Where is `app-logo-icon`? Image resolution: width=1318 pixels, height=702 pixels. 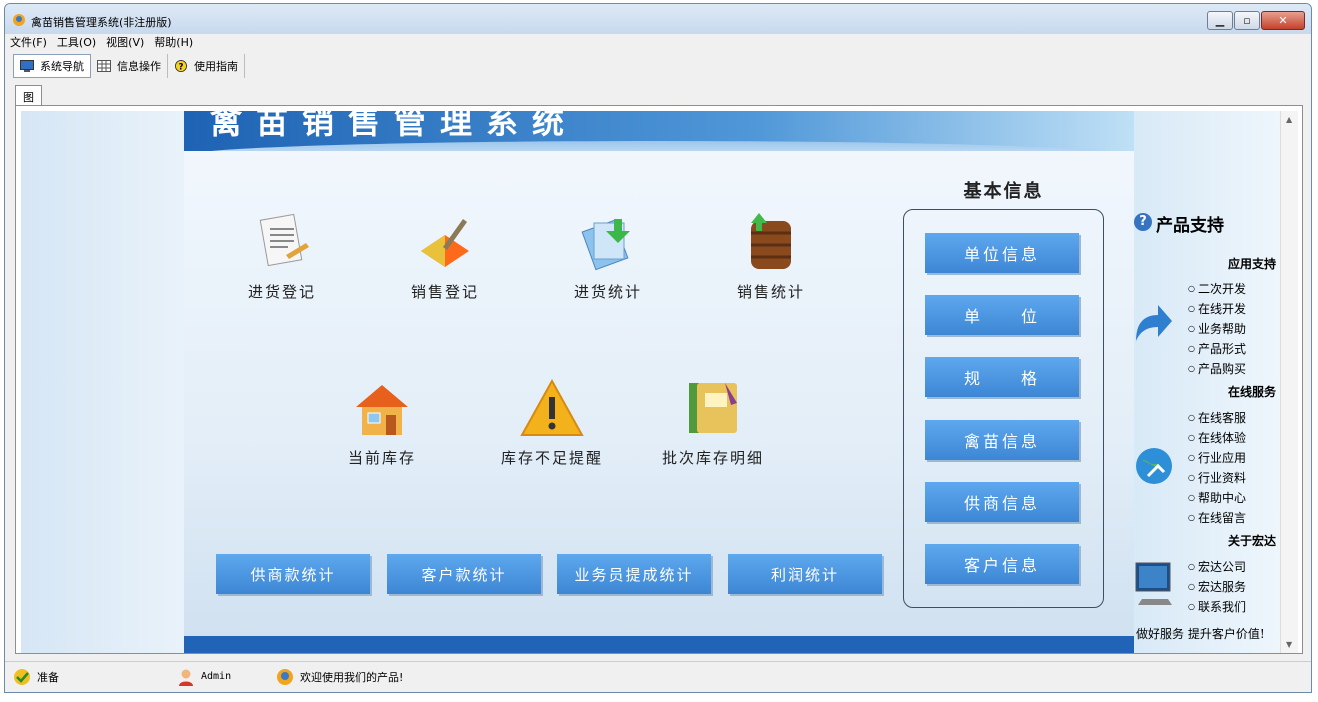 app-logo-icon is located at coordinates (285, 676).